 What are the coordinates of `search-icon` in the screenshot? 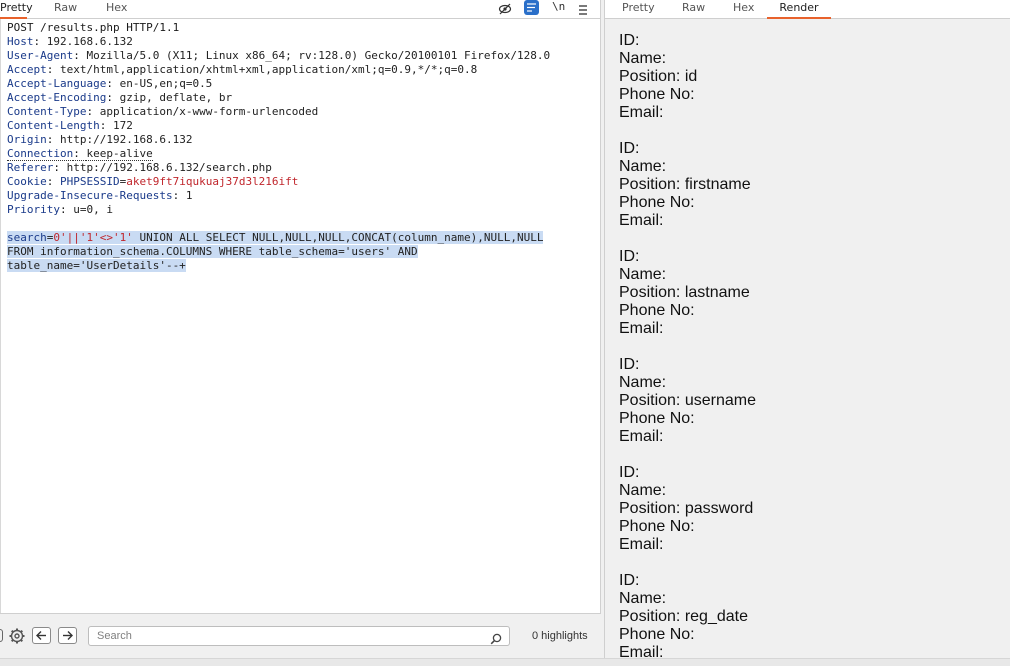 It's located at (496, 637).